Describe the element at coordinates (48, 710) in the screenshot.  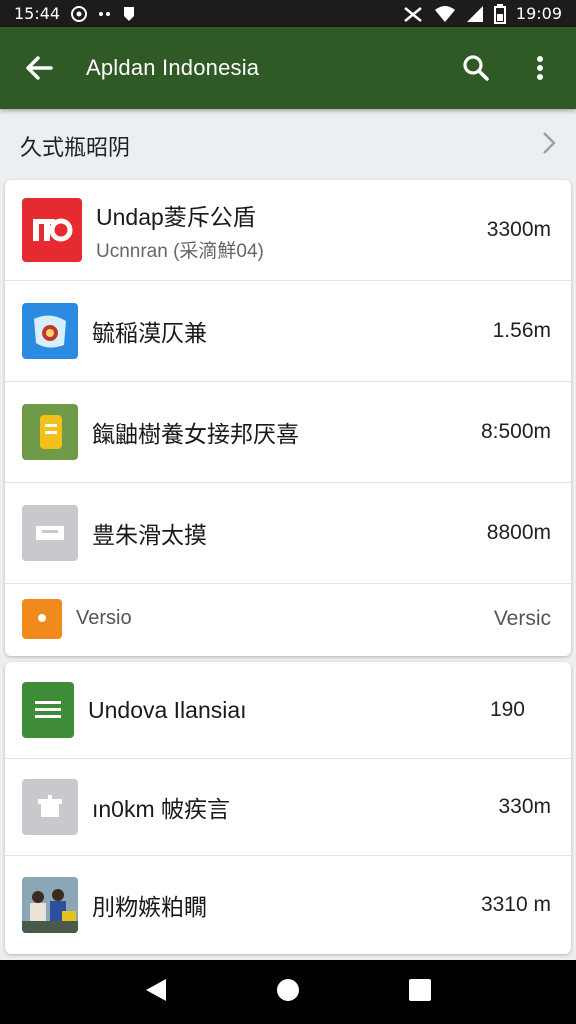
I see `green-doc-icon` at that location.